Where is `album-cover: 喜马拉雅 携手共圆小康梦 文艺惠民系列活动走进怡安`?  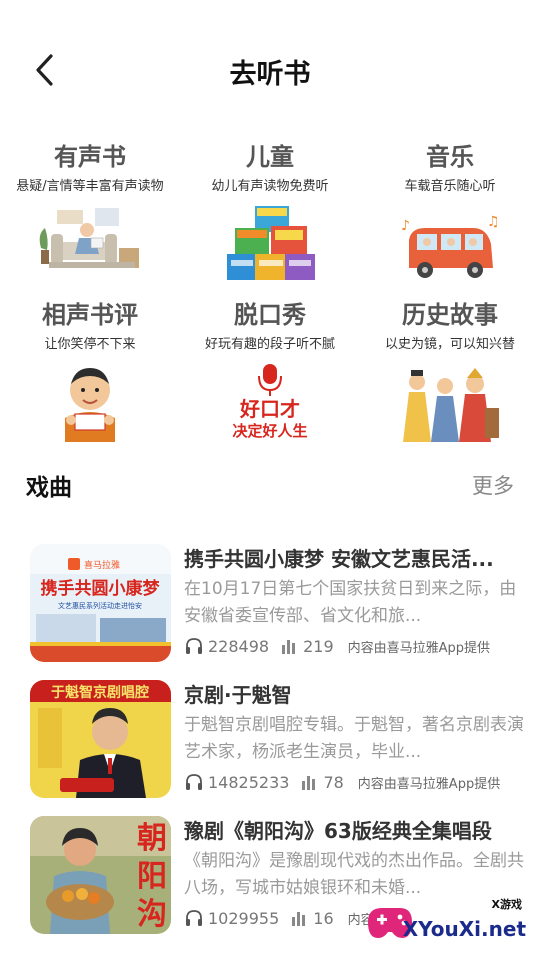 album-cover: 喜马拉雅 携手共圆小康梦 文艺惠民系列活动走进怡安 is located at coordinates (100, 603).